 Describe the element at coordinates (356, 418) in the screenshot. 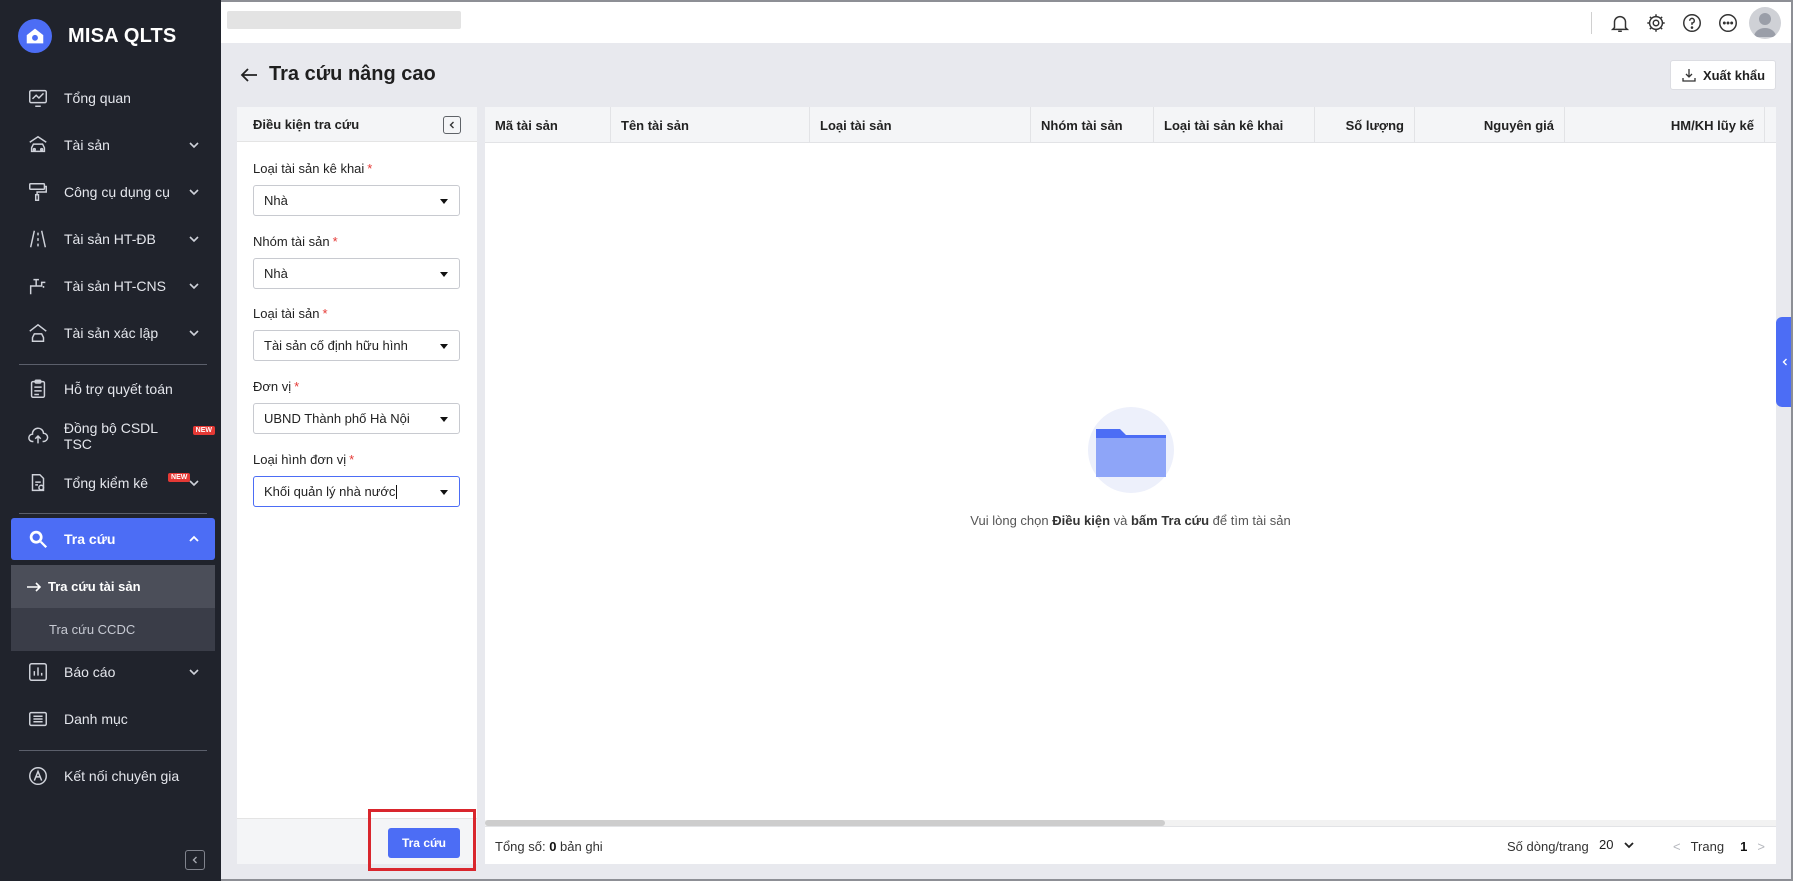

I see `unit-select: UBND Thành phố Hà Nội` at that location.